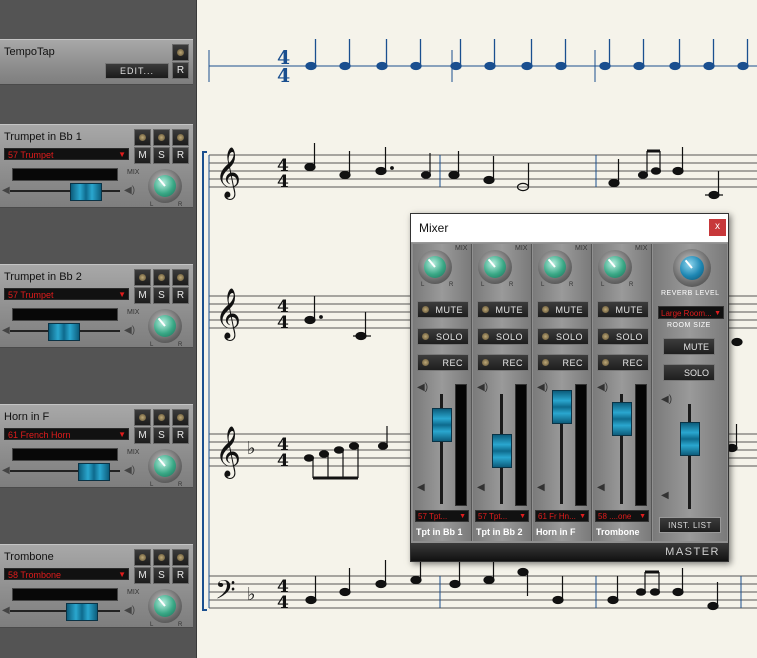 Image resolution: width=757 pixels, height=658 pixels. I want to click on master-fader-thumb, so click(690, 439).